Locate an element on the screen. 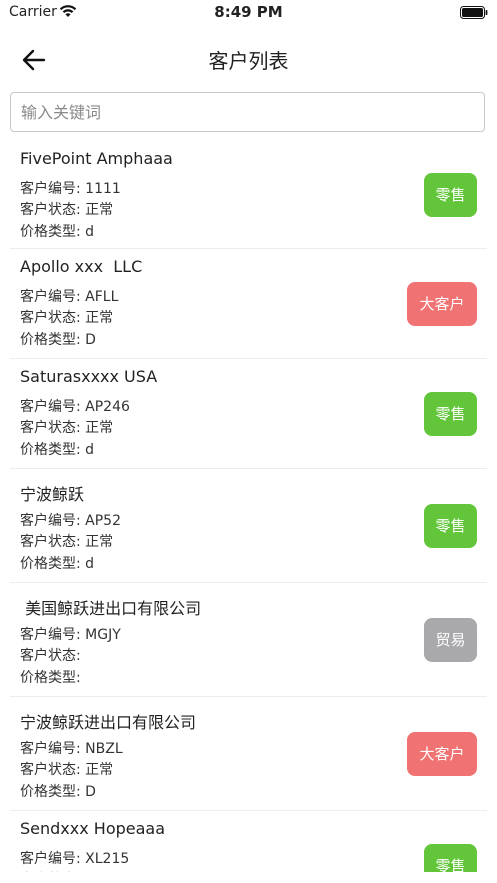 This screenshot has height=883, width=497. navigation-bar: 客户列表 is located at coordinates (248, 59).